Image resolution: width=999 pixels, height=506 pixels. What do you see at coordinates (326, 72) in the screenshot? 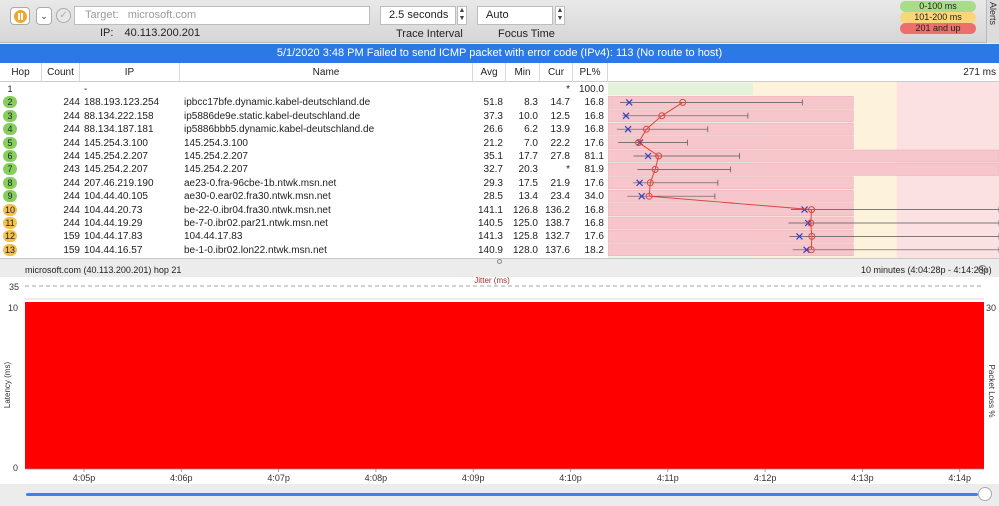
I see `col-name: Name` at bounding box center [326, 72].